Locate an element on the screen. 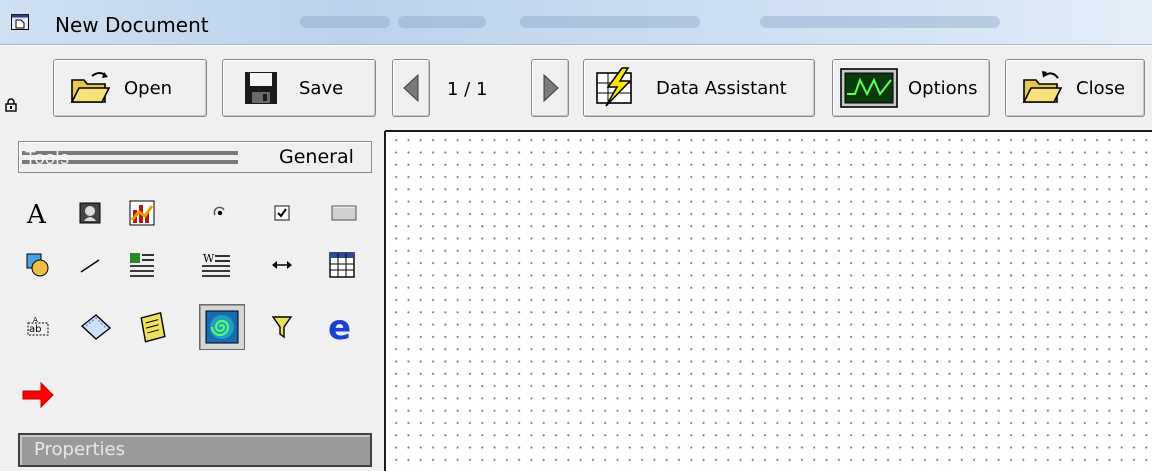 The height and width of the screenshot is (471, 1152). lock-icon is located at coordinates (11, 105).